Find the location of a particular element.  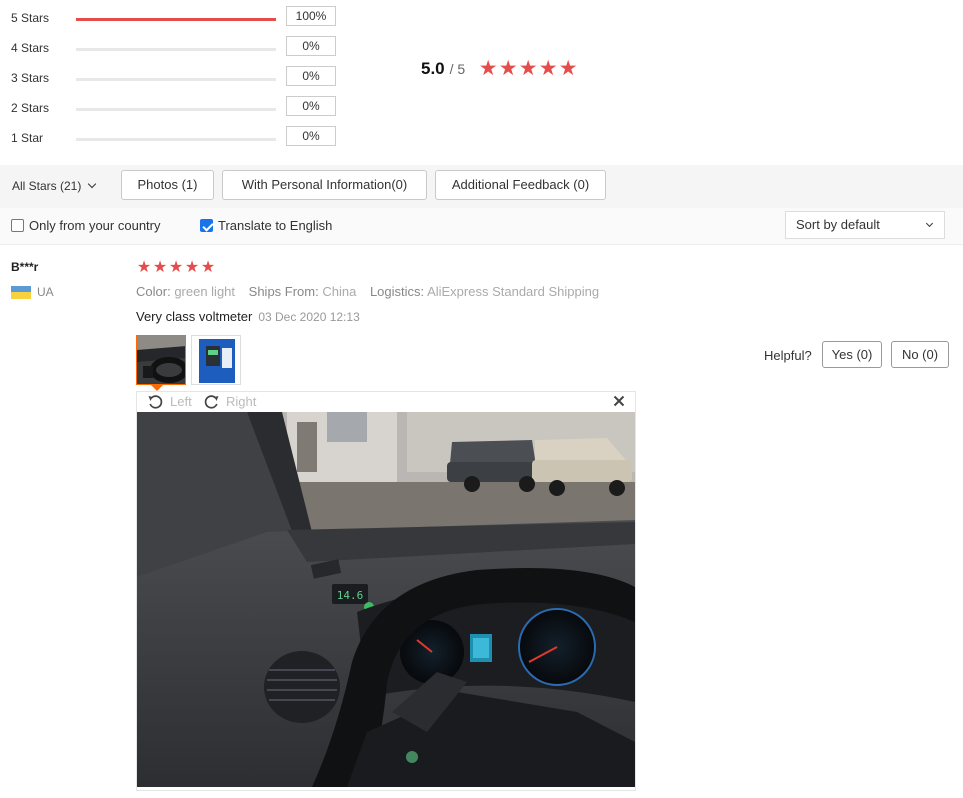

helpful-no-button: No (0) is located at coordinates (920, 354).